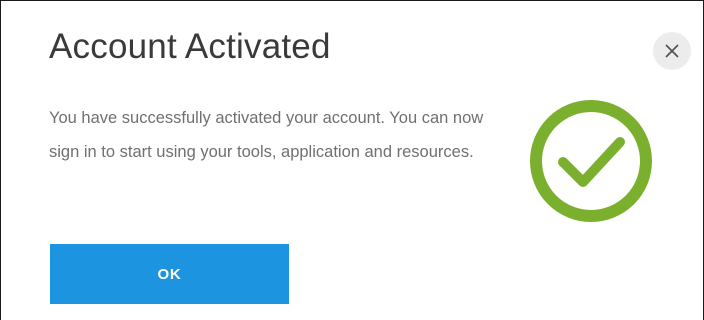  I want to click on close-button, so click(672, 51).